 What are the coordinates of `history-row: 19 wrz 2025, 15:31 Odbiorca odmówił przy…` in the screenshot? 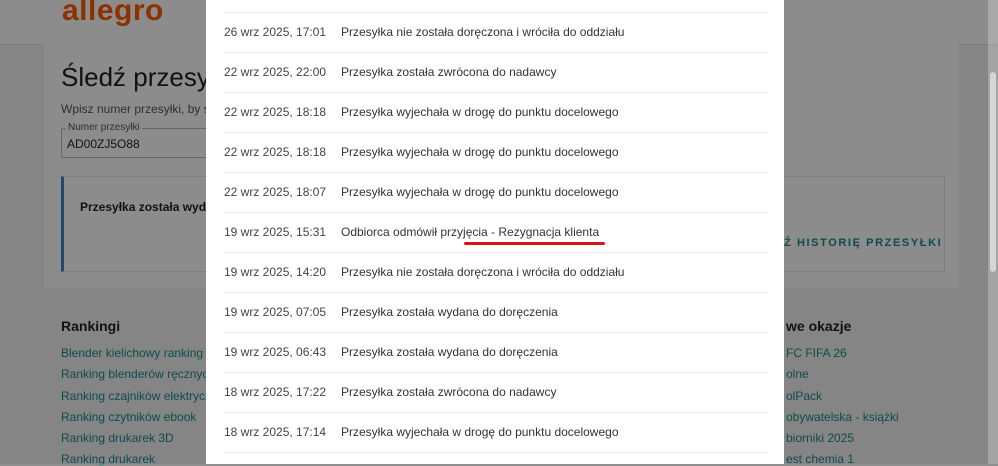 It's located at (495, 233).